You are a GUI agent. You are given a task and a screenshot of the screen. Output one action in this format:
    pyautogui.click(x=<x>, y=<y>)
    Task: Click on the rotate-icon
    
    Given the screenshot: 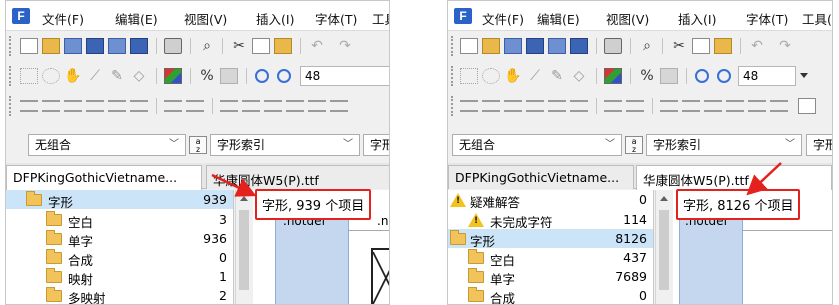 What is the action you would take?
    pyautogui.click(x=713, y=106)
    